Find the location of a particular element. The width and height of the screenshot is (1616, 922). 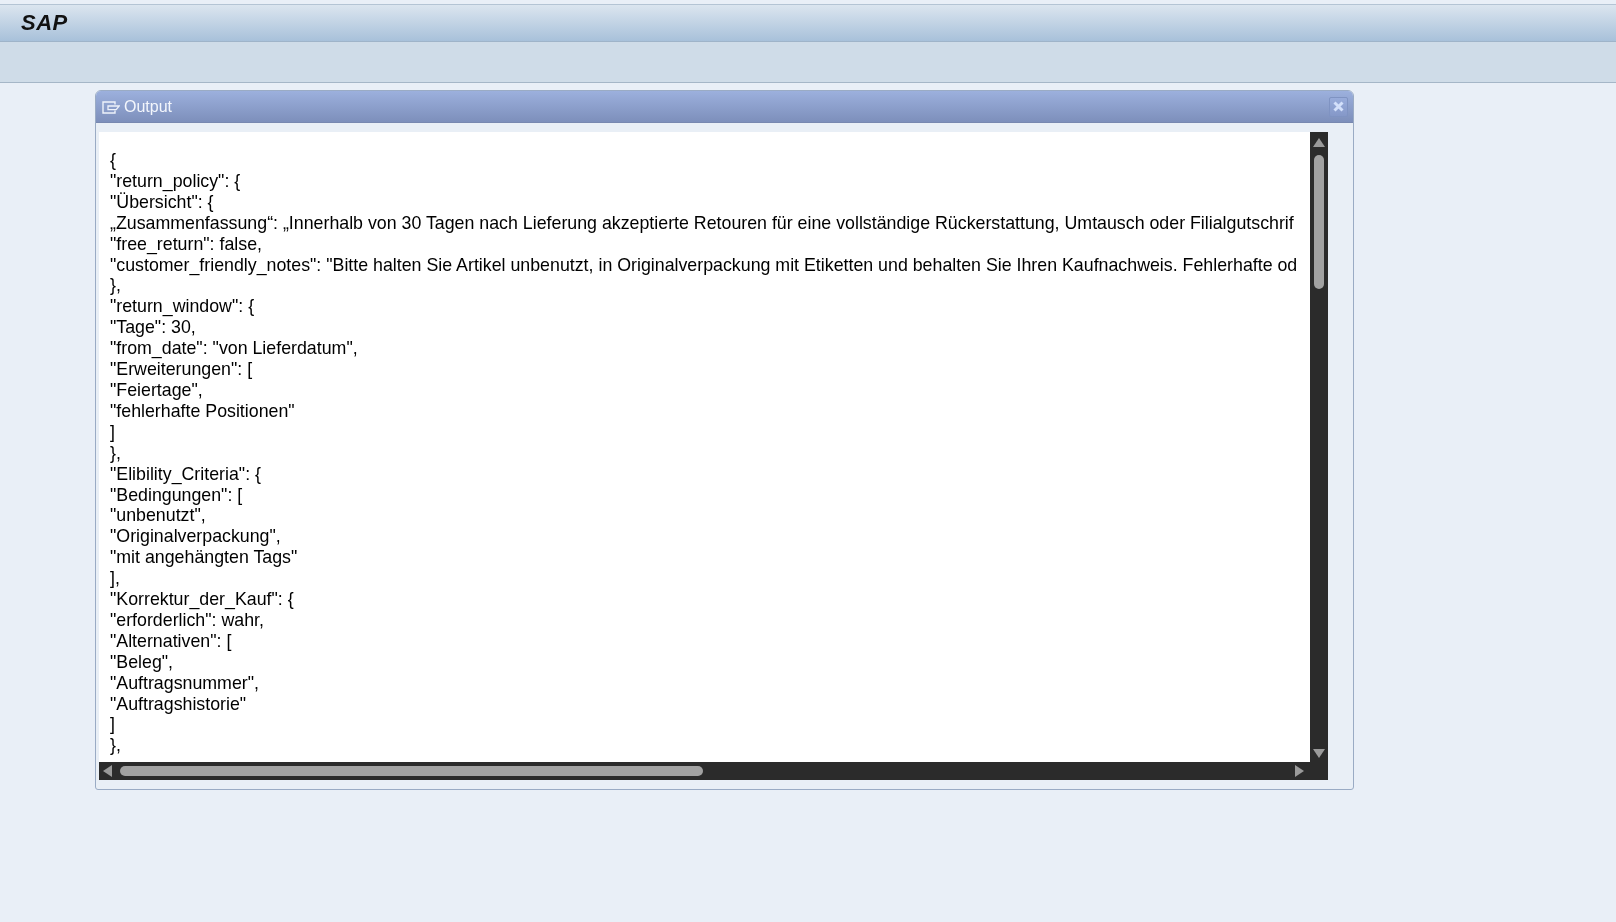

output-line: „Zusammenfassung“: „Innerhalb von 30 Tagen nach Lieferung akzeptierte Retouren für eine vollständige Rückerstattung, Umtausch oder Filialgutschrif is located at coordinates (702, 223).